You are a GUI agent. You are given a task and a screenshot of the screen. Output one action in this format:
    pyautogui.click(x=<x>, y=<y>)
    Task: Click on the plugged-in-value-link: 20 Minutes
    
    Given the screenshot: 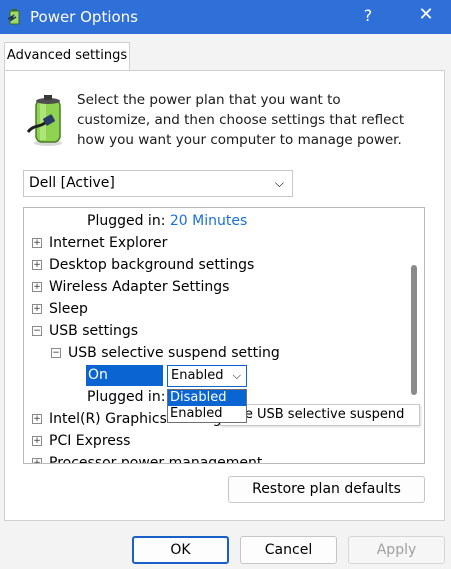 What is the action you would take?
    pyautogui.click(x=208, y=221)
    